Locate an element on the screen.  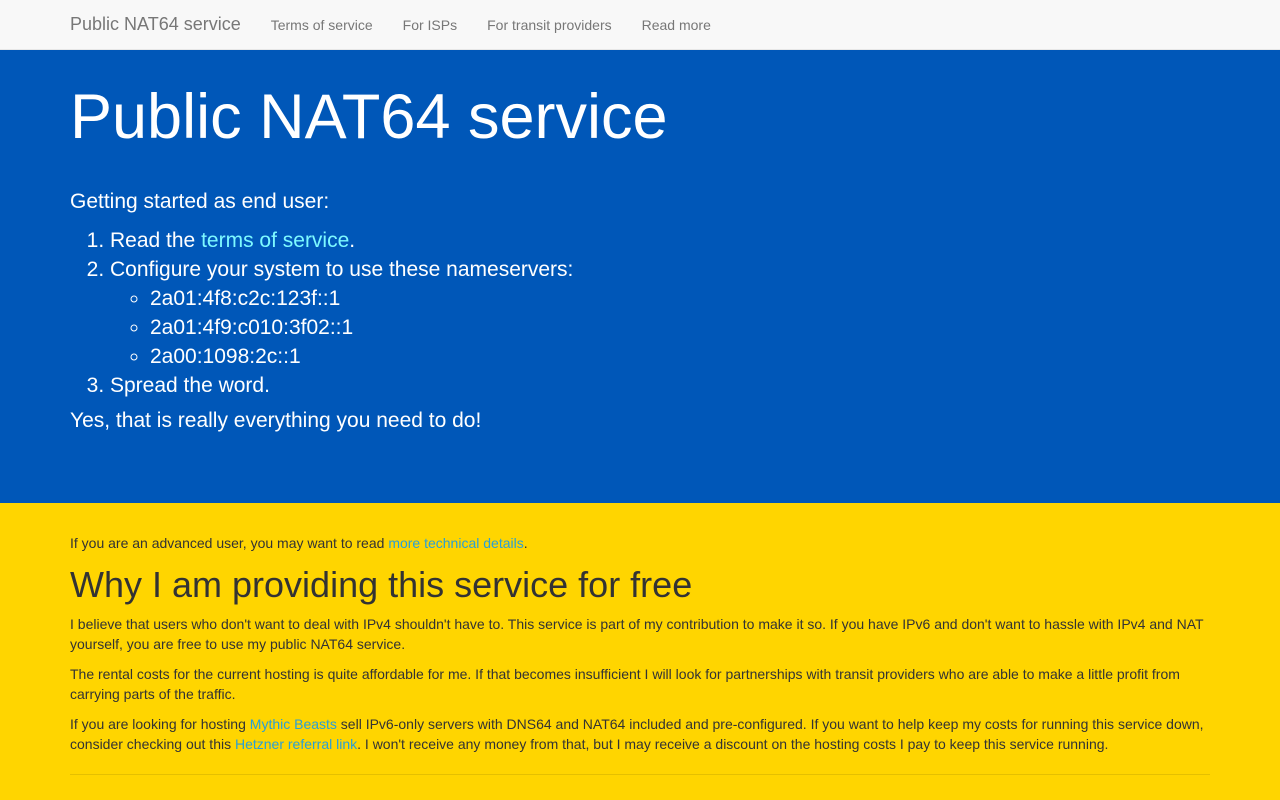
nav-link-read-more: Read more is located at coordinates (676, 25).